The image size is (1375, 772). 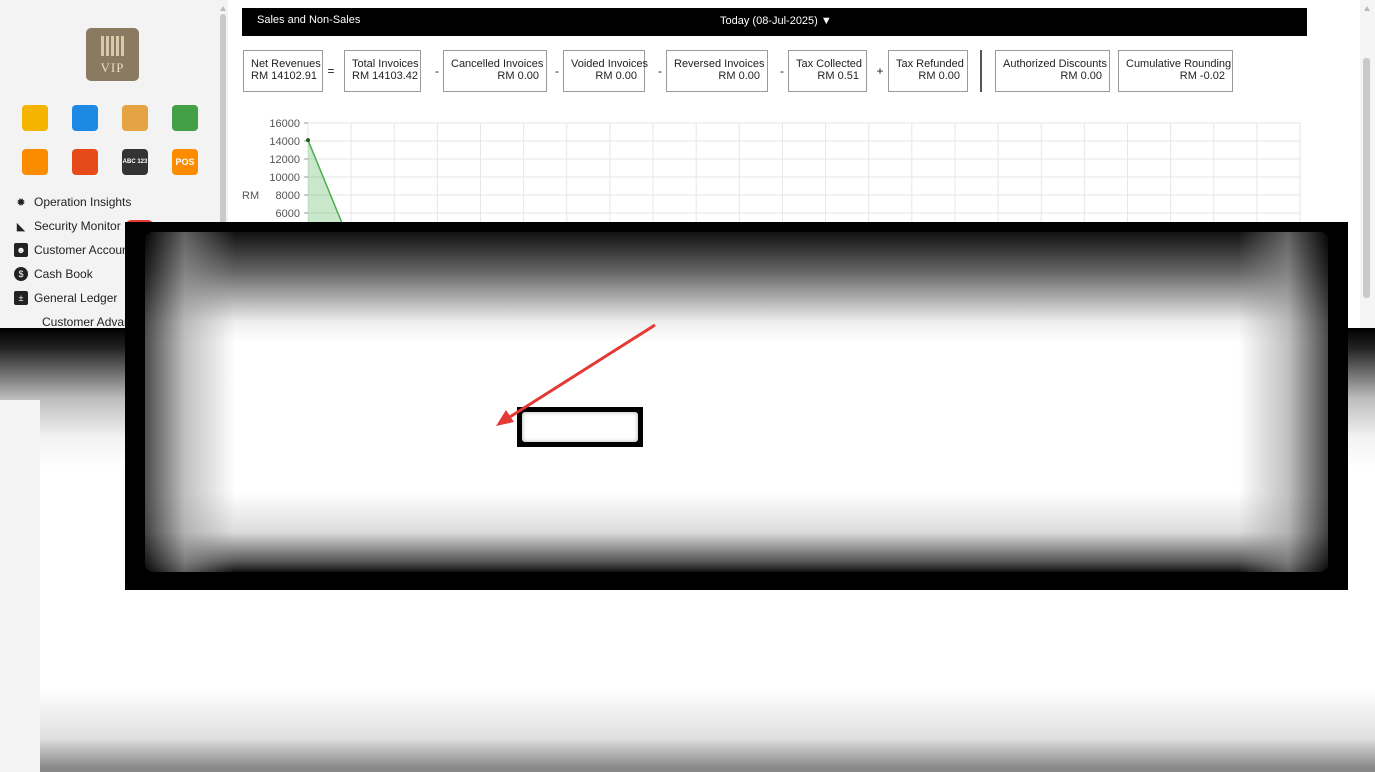 I want to click on lightbulb-icon: ✹, so click(x=21, y=202).